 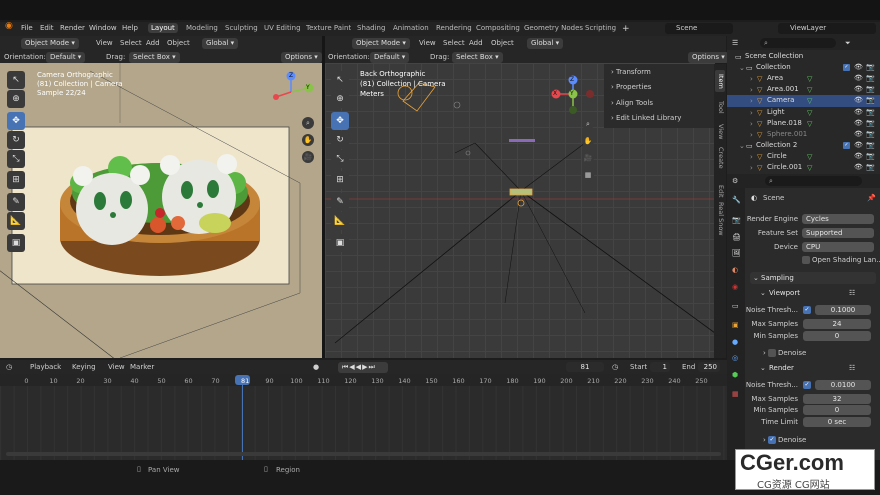 What do you see at coordinates (328, 28) in the screenshot?
I see `workspace-tab-texture-paint: Texture Paint` at bounding box center [328, 28].